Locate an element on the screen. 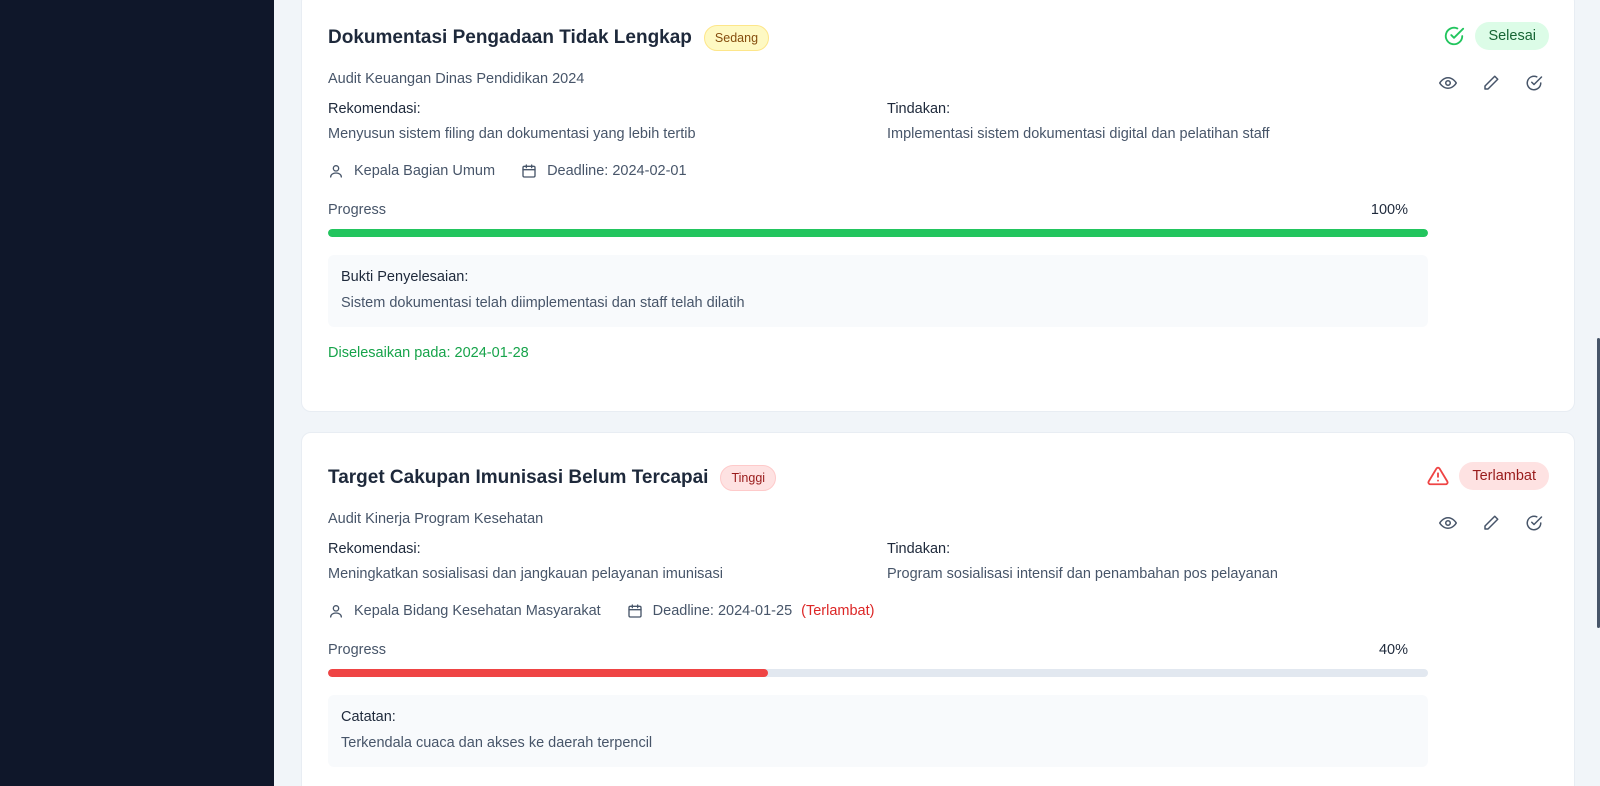 This screenshot has width=1600, height=786. status-area: Selesai is located at coordinates (1496, 36).